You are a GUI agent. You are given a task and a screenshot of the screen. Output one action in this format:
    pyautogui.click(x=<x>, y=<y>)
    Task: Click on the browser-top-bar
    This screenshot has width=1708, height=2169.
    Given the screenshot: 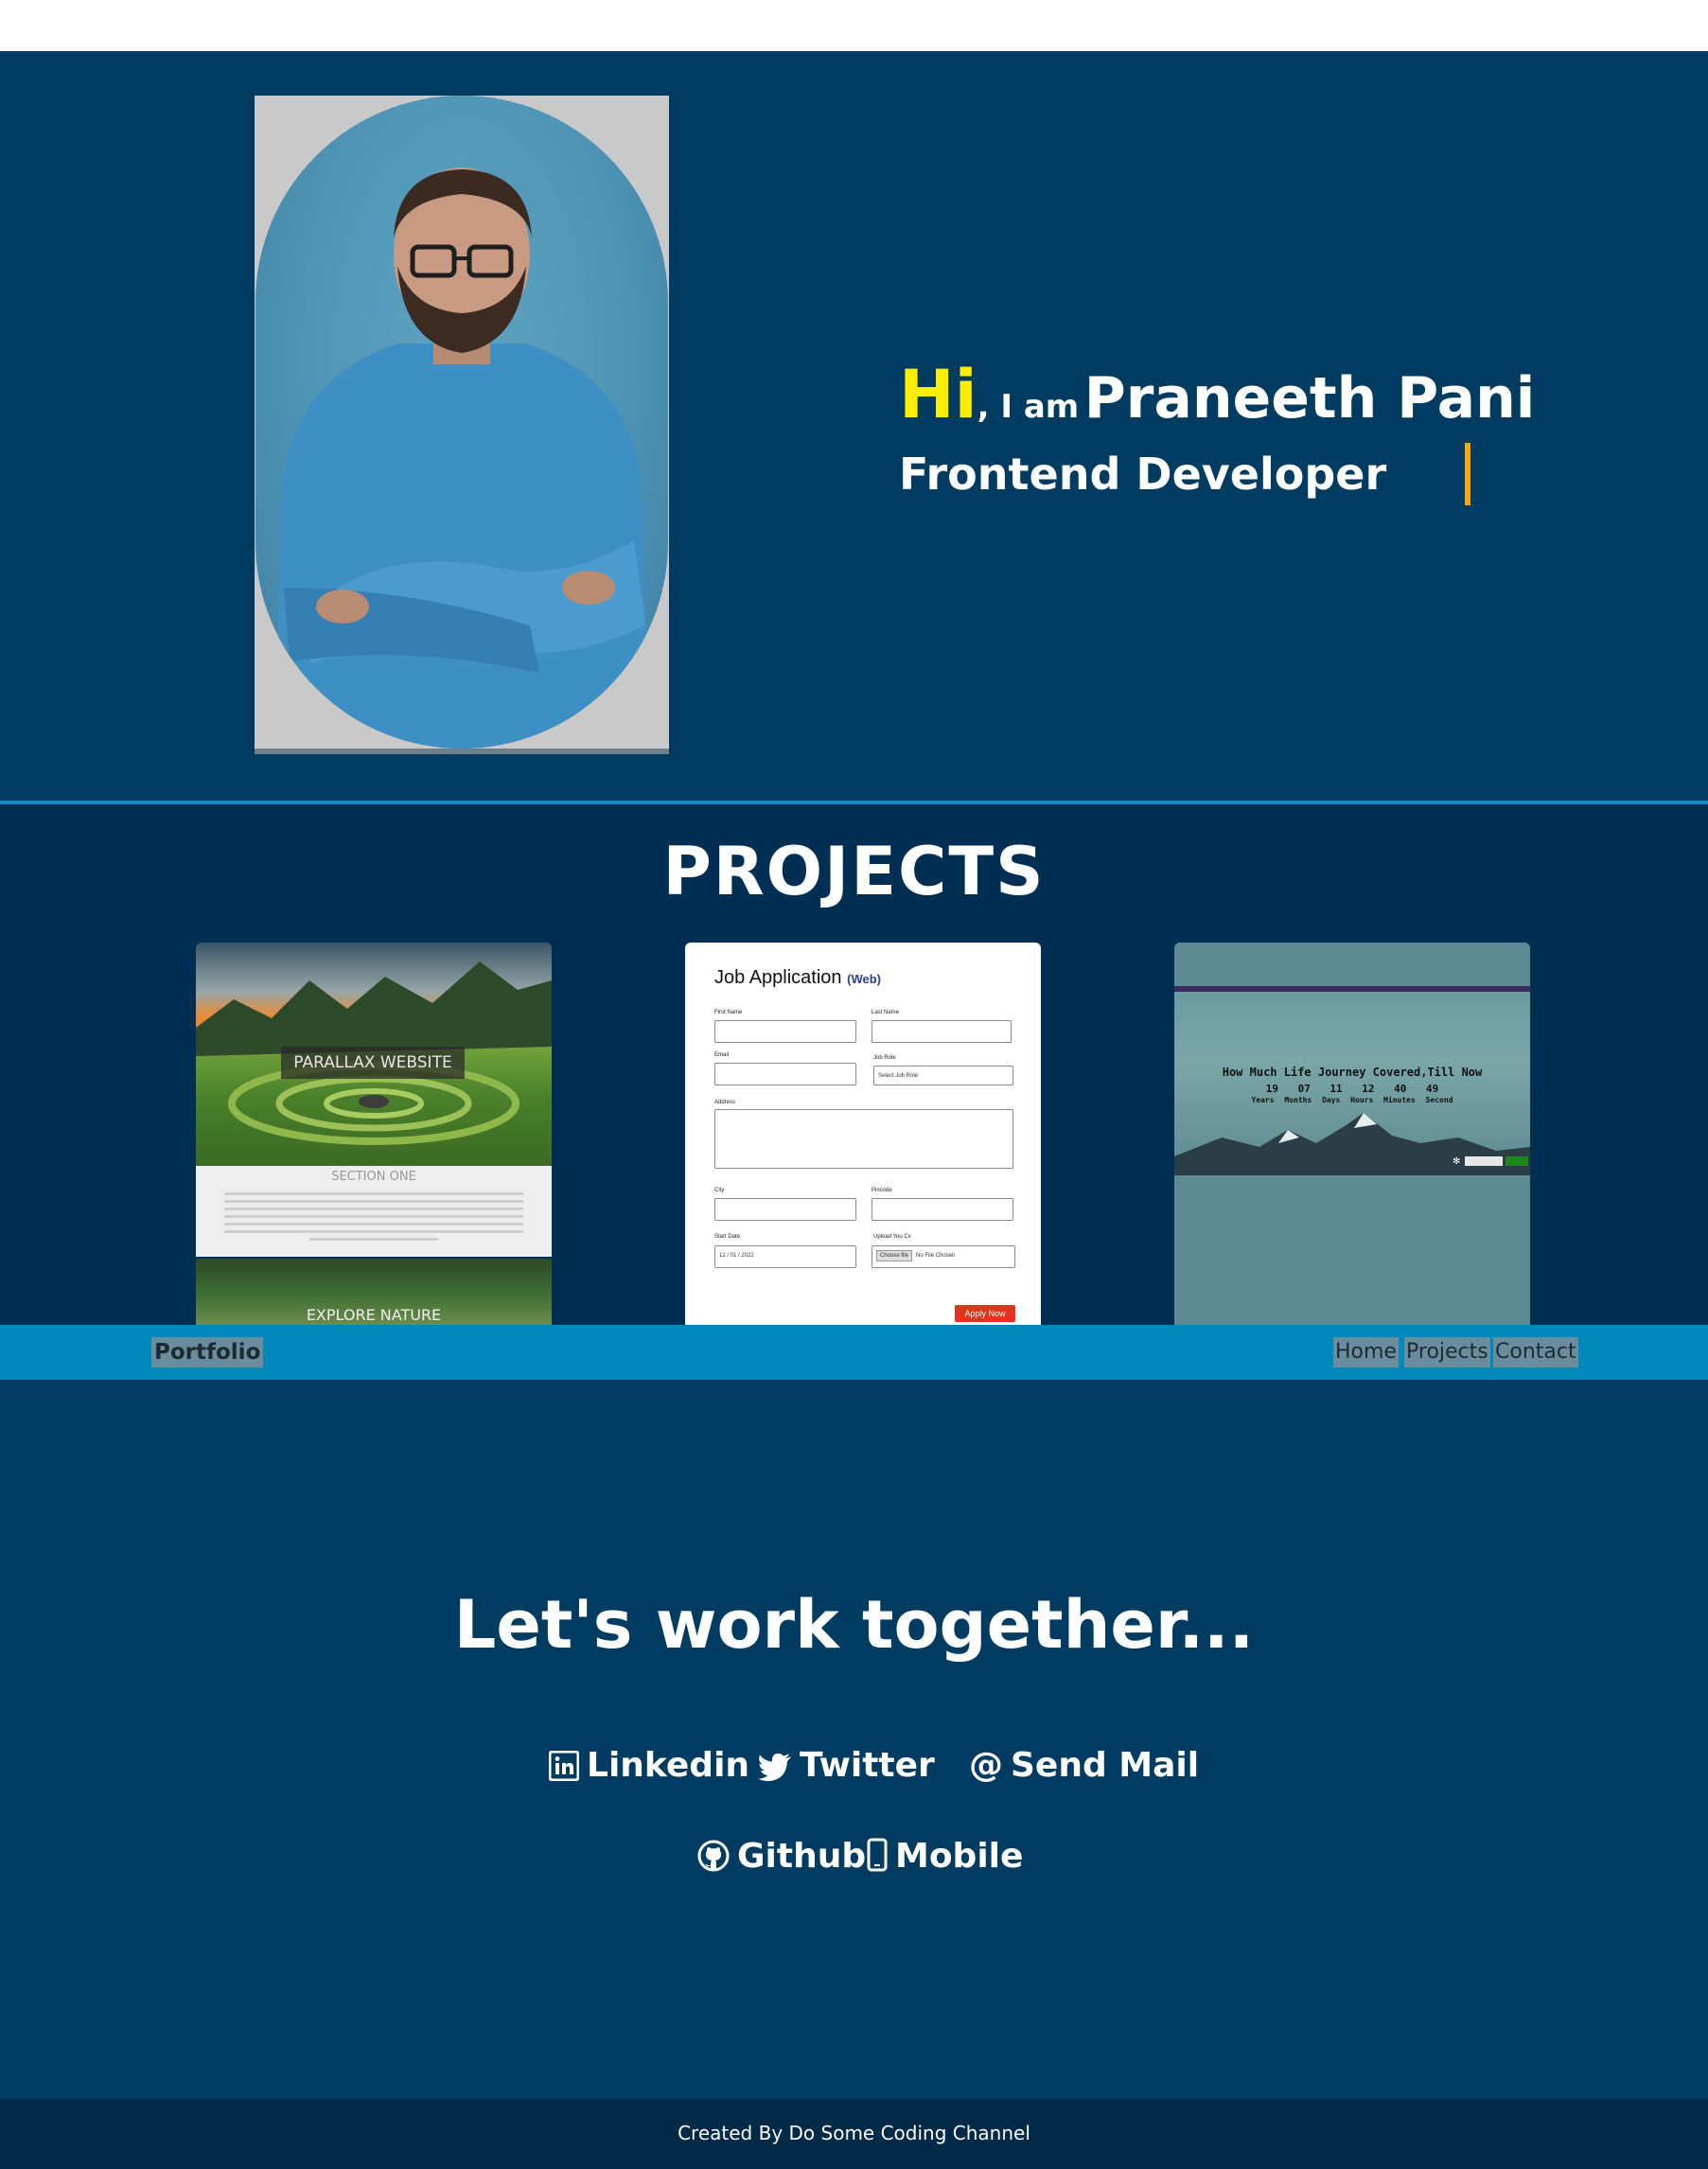 What is the action you would take?
    pyautogui.click(x=1352, y=989)
    